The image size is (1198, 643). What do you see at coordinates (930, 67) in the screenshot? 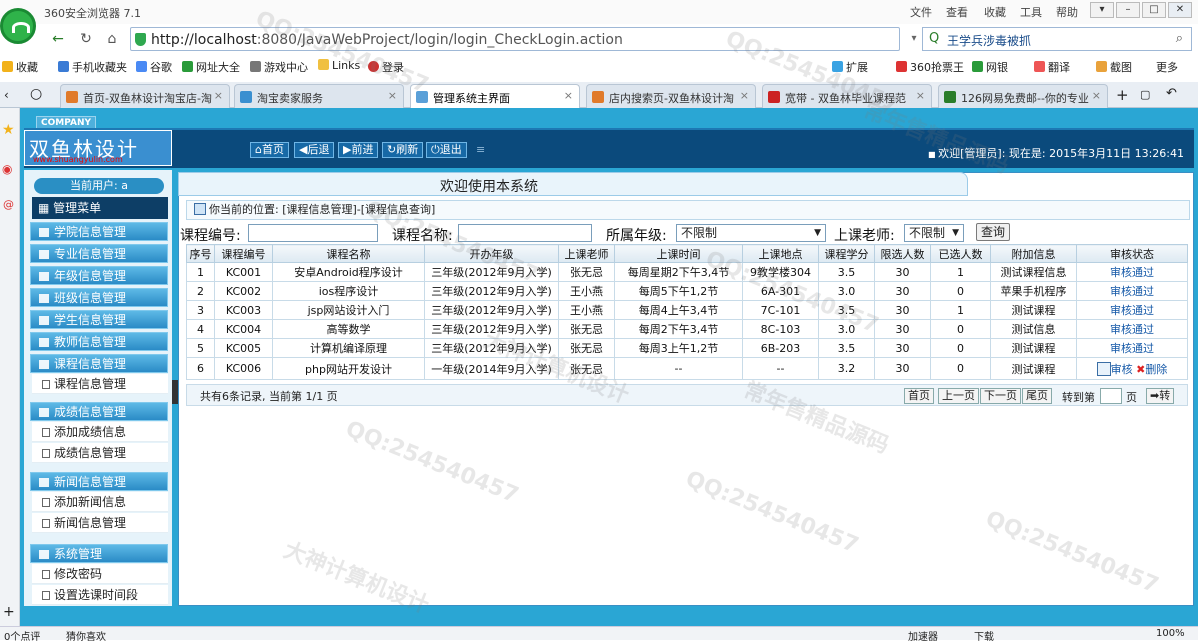
I see `toolbar-tickets: 360抢票王` at bounding box center [930, 67].